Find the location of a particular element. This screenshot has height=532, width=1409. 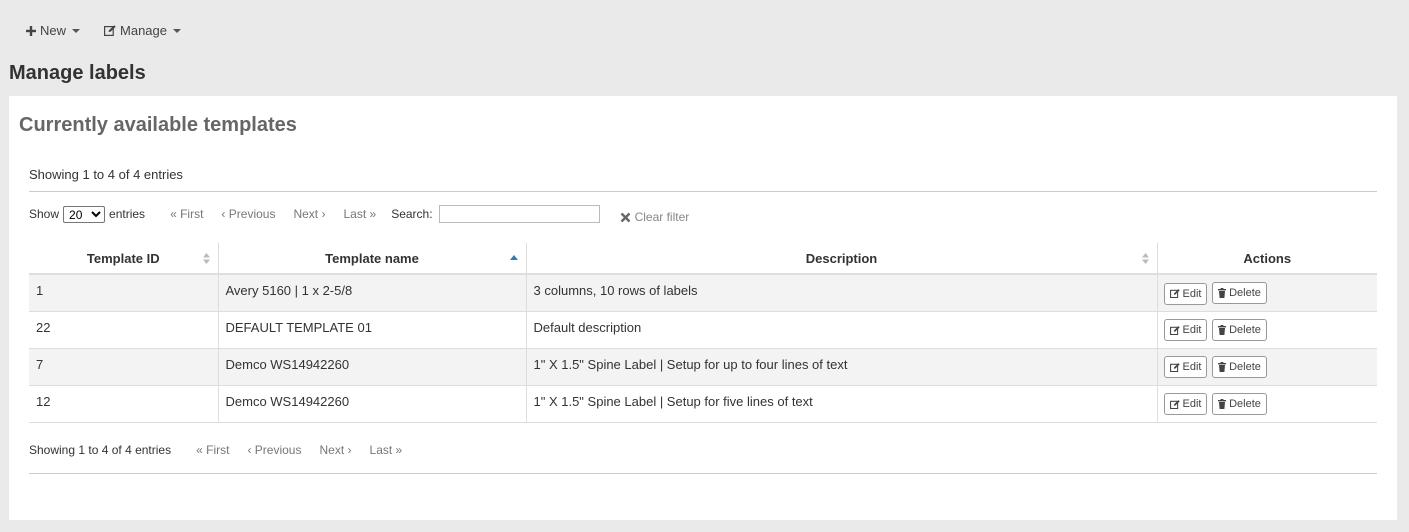

cell-template-id: 22 is located at coordinates (123, 330).